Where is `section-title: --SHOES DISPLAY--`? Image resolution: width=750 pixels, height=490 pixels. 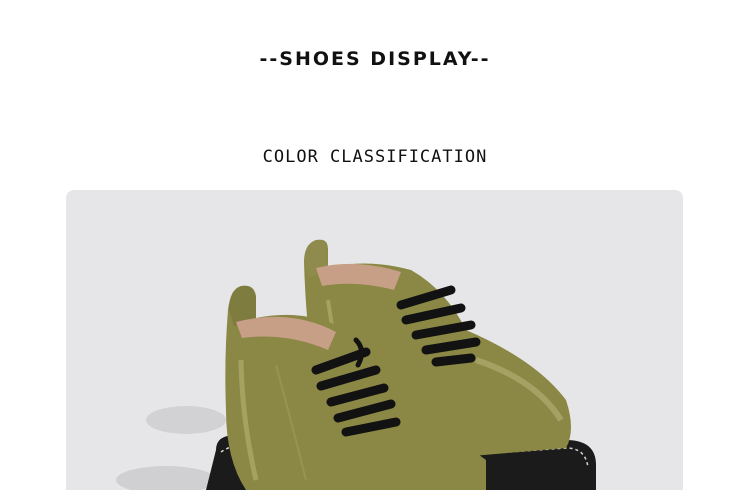
section-title: --SHOES DISPLAY-- is located at coordinates (375, 59).